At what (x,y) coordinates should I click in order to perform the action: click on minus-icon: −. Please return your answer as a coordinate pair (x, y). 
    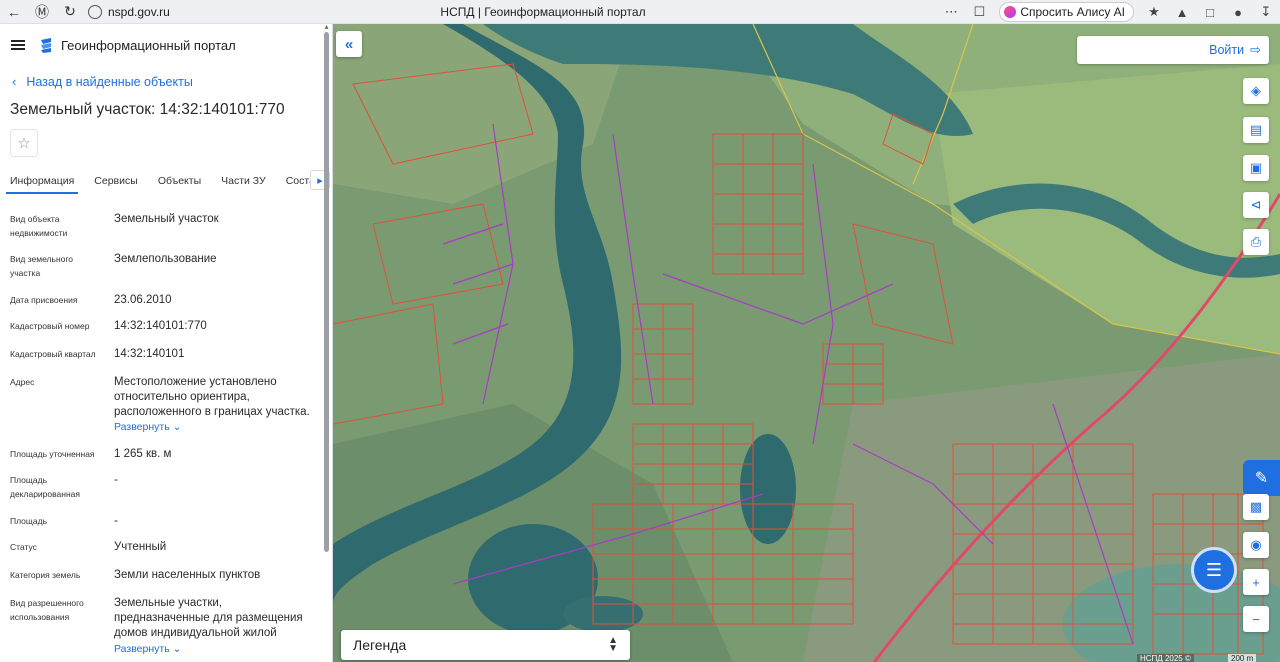
    Looking at the image, I should click on (1256, 619).